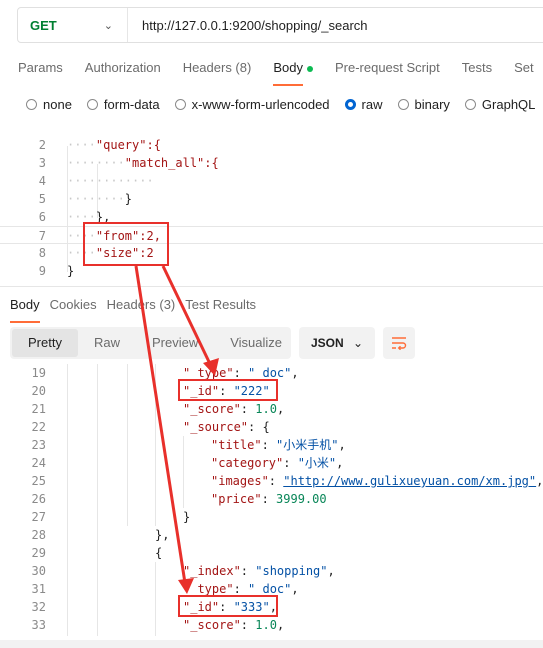 Image resolution: width=543 pixels, height=648 pixels. I want to click on json-brace: {, so click(159, 553).